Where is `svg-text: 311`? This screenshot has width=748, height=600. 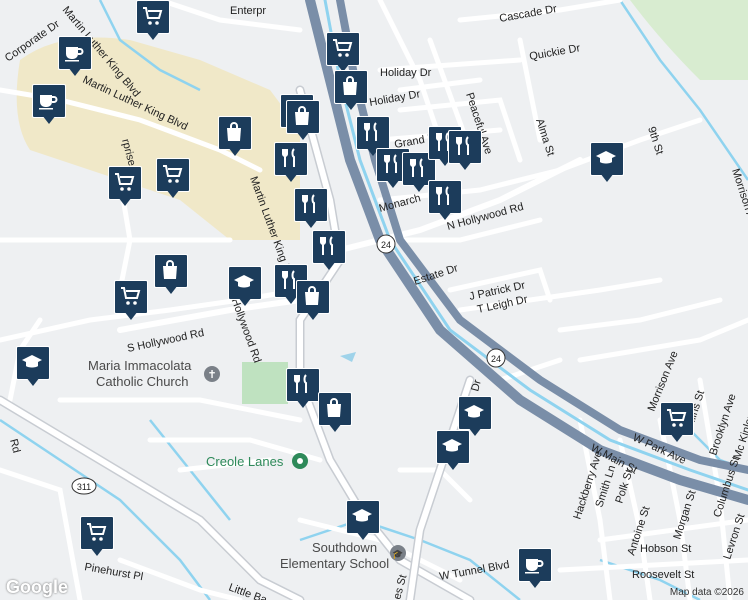 svg-text: 311 is located at coordinates (84, 487).